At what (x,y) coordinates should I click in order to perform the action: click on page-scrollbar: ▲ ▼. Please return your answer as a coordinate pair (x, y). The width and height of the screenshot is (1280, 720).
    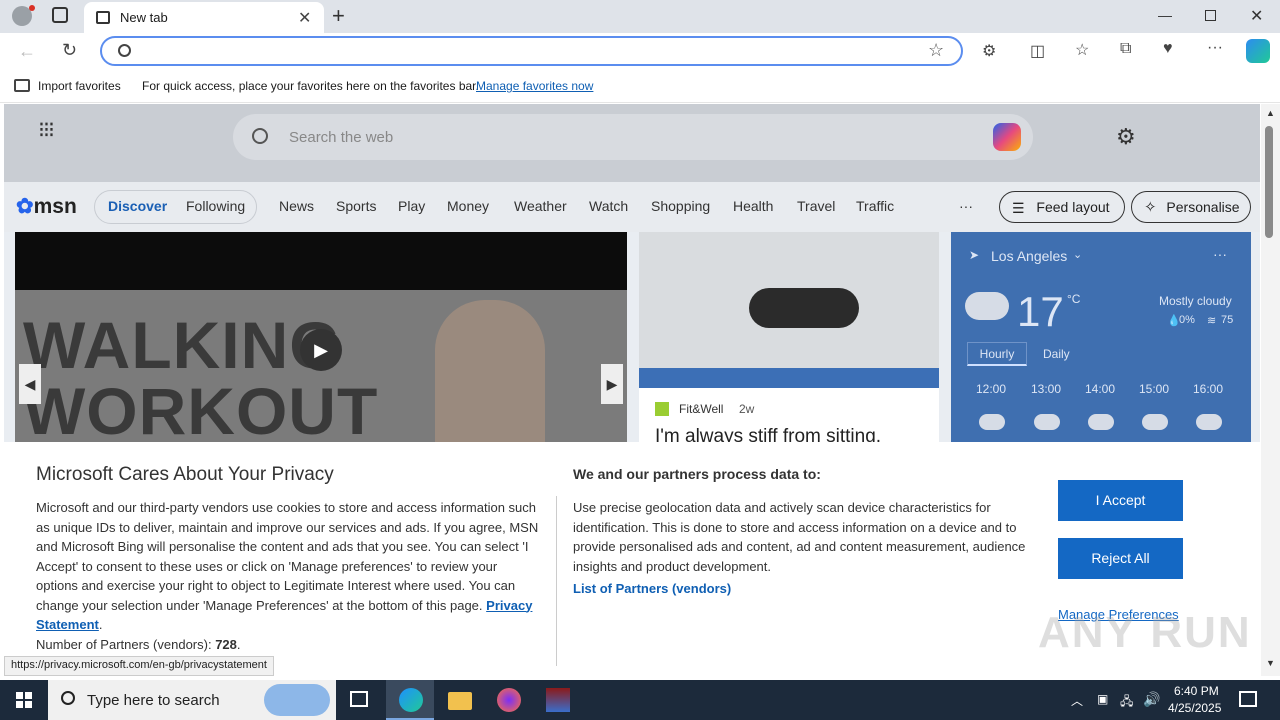
    Looking at the image, I should click on (1270, 390).